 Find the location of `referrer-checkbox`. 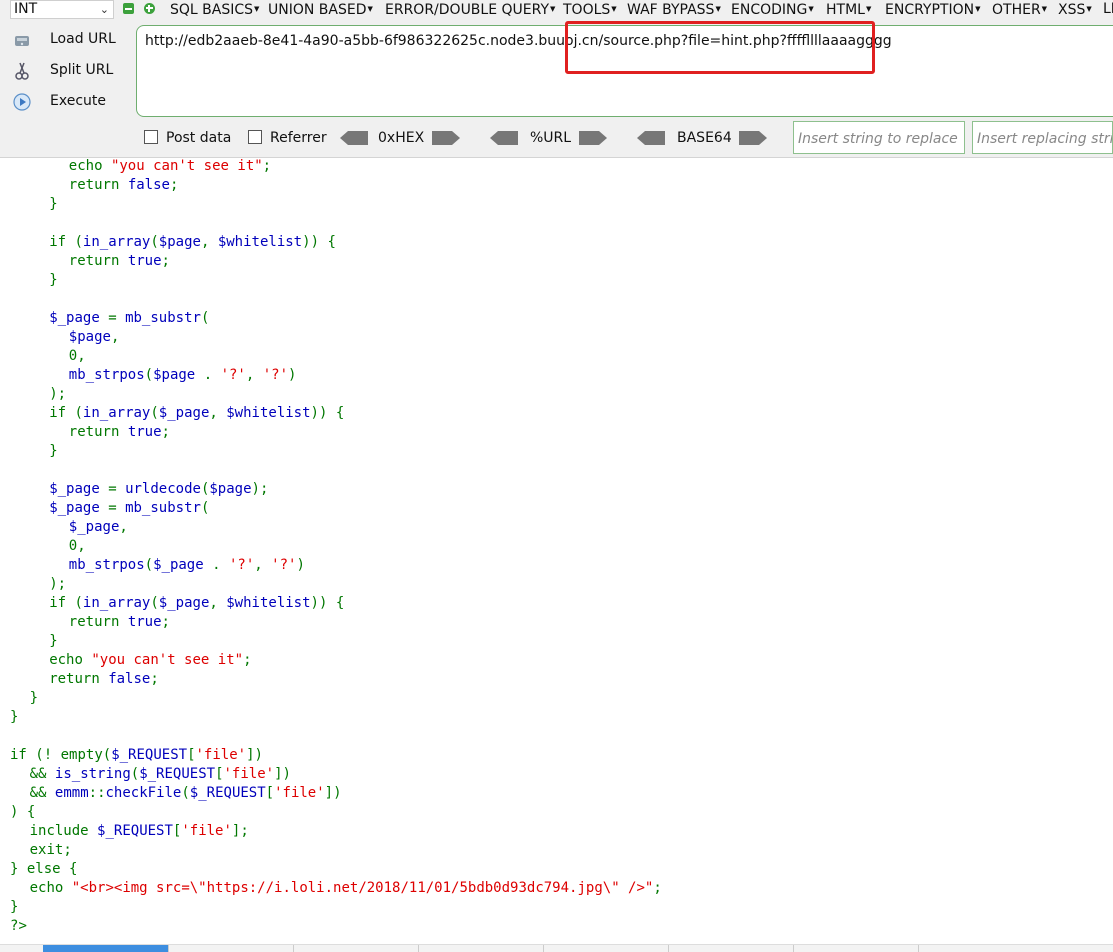

referrer-checkbox is located at coordinates (255, 137).